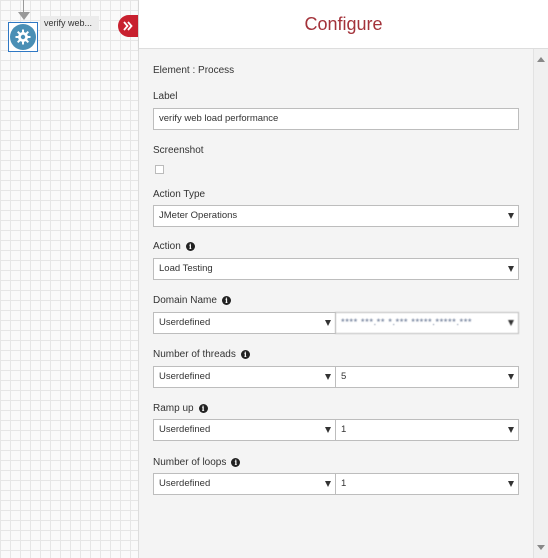 The width and height of the screenshot is (548, 558). Describe the element at coordinates (24, 16) in the screenshot. I see `connector-arrow` at that location.